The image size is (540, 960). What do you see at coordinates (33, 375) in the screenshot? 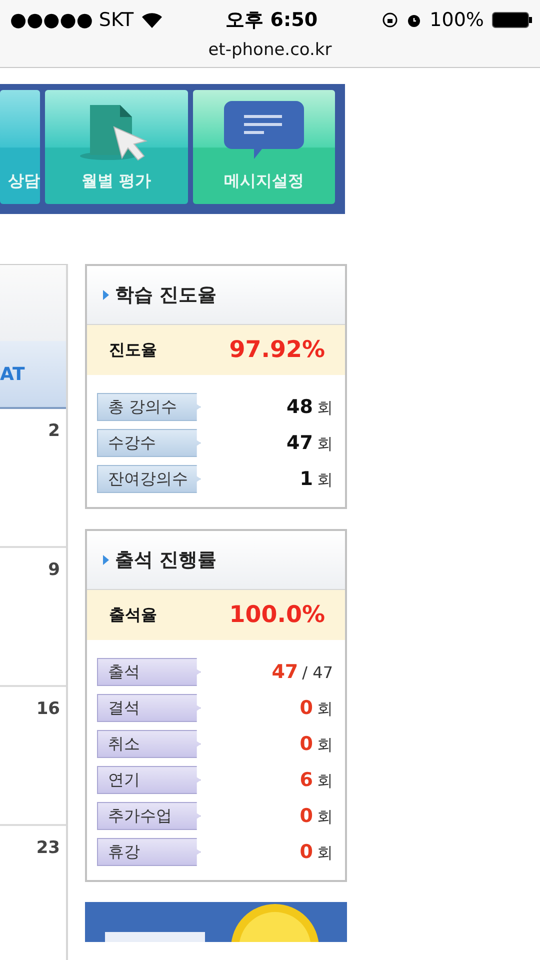
I see `column-header: AT` at bounding box center [33, 375].